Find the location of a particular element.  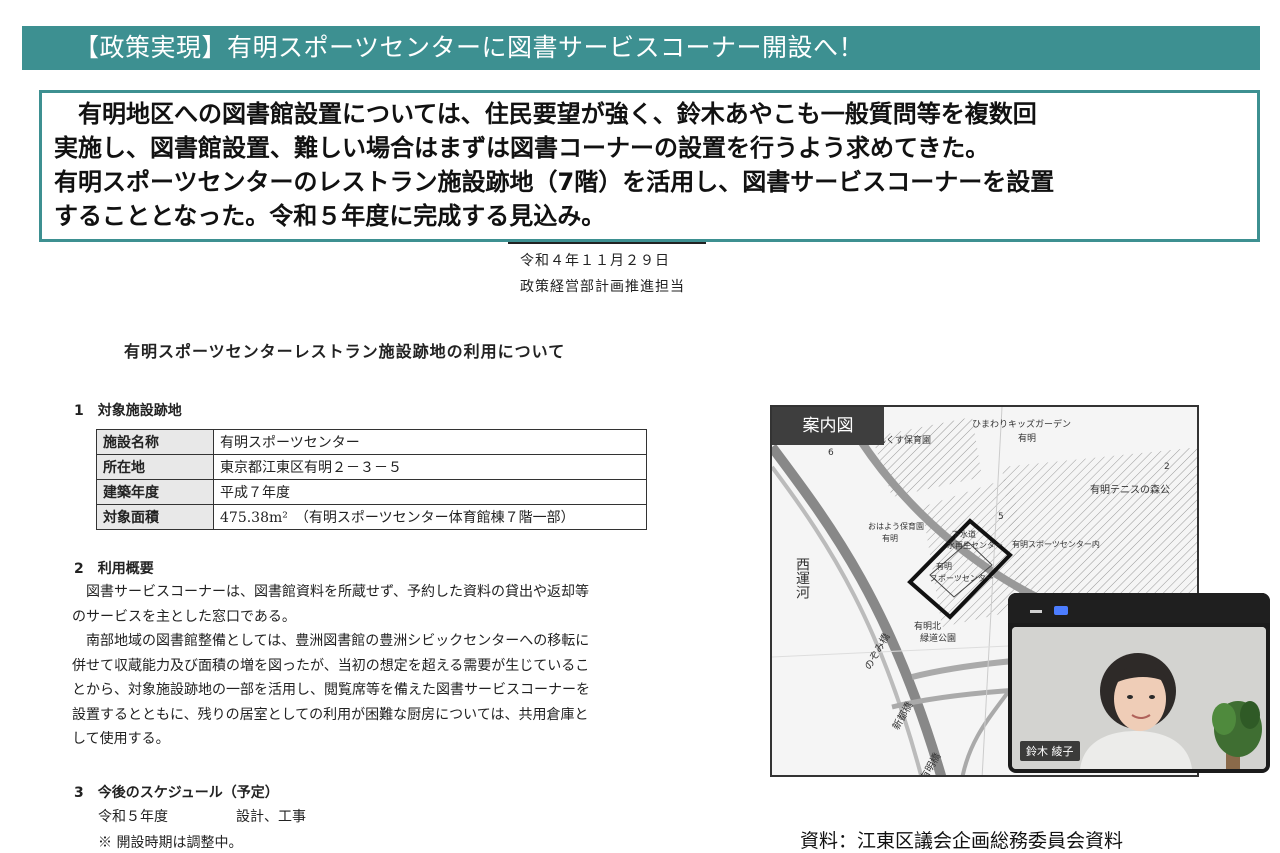

map-text-park-2: 緑道公園 is located at coordinates (938, 638).